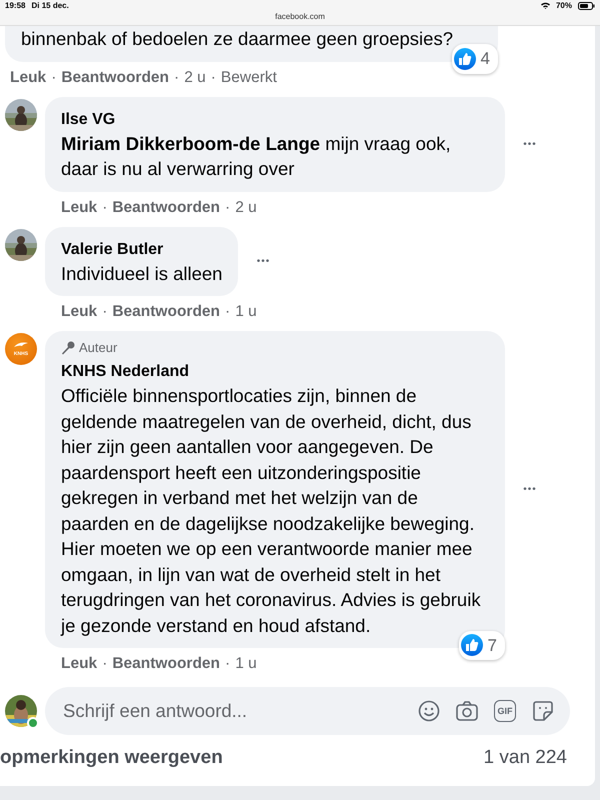  What do you see at coordinates (112, 249) in the screenshot?
I see `comment-author: Valerie Butler` at bounding box center [112, 249].